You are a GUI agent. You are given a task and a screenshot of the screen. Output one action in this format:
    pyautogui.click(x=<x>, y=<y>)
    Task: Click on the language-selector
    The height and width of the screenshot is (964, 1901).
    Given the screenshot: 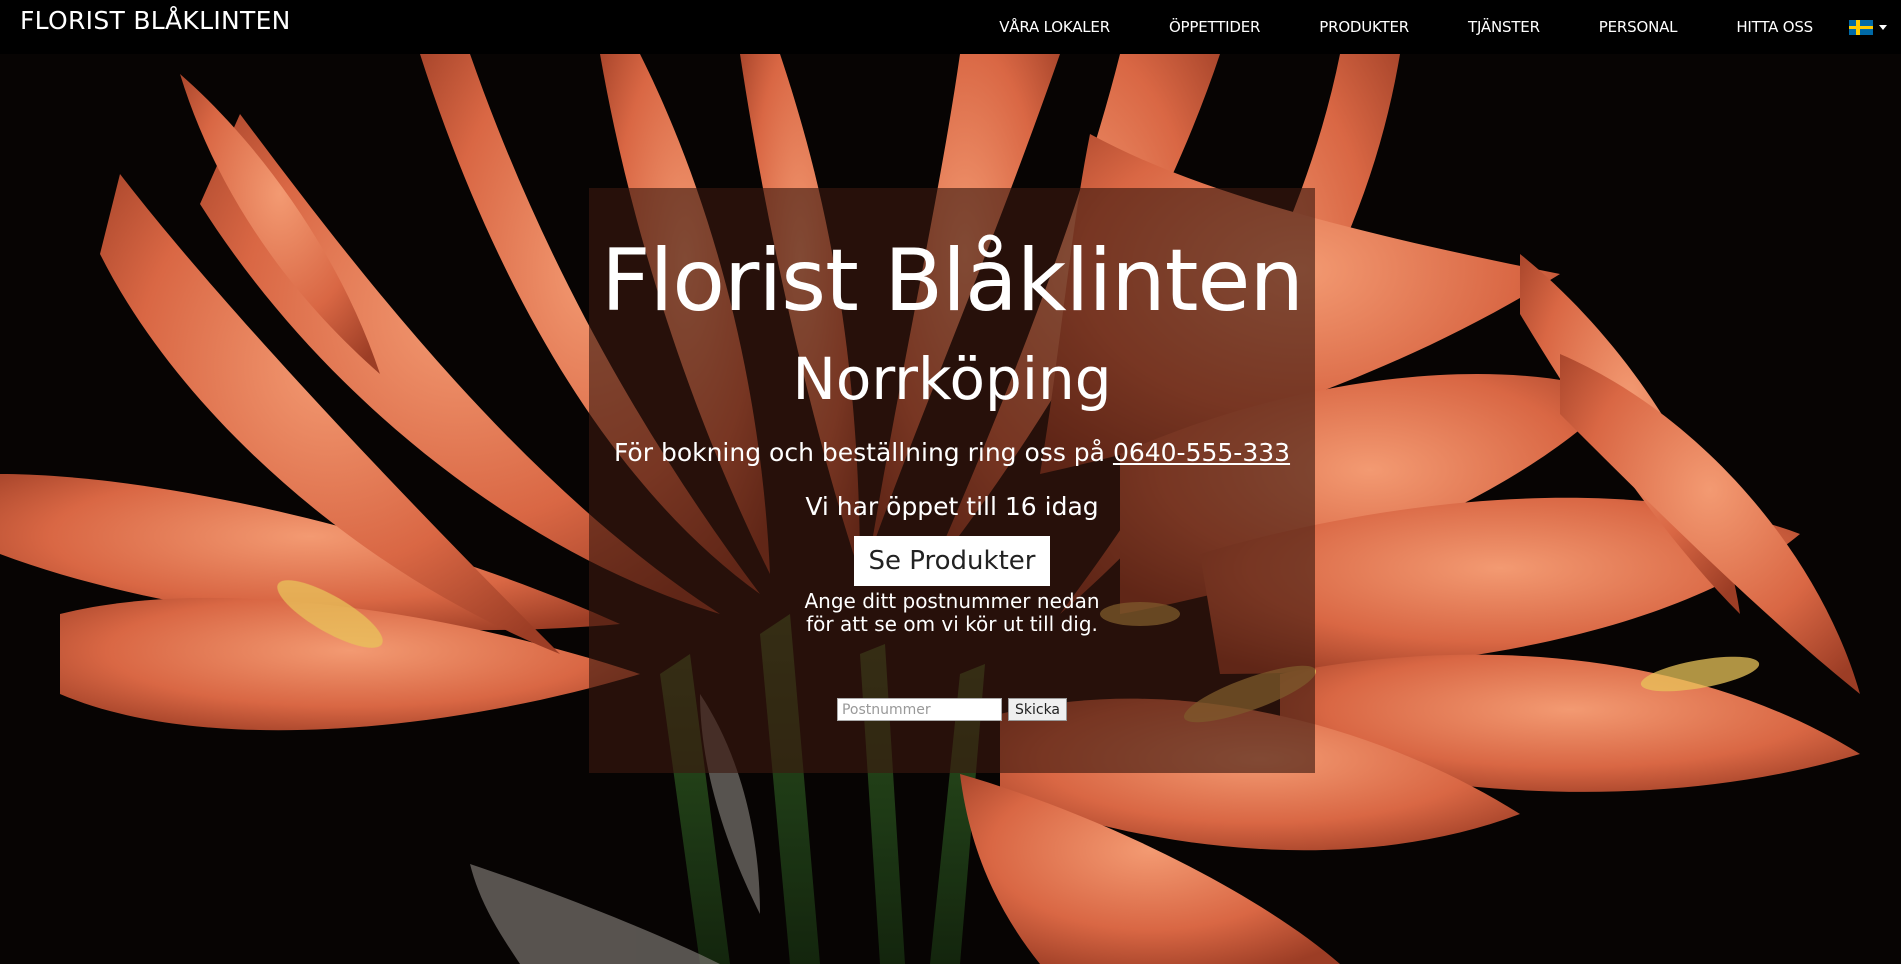 What is the action you would take?
    pyautogui.click(x=1868, y=27)
    